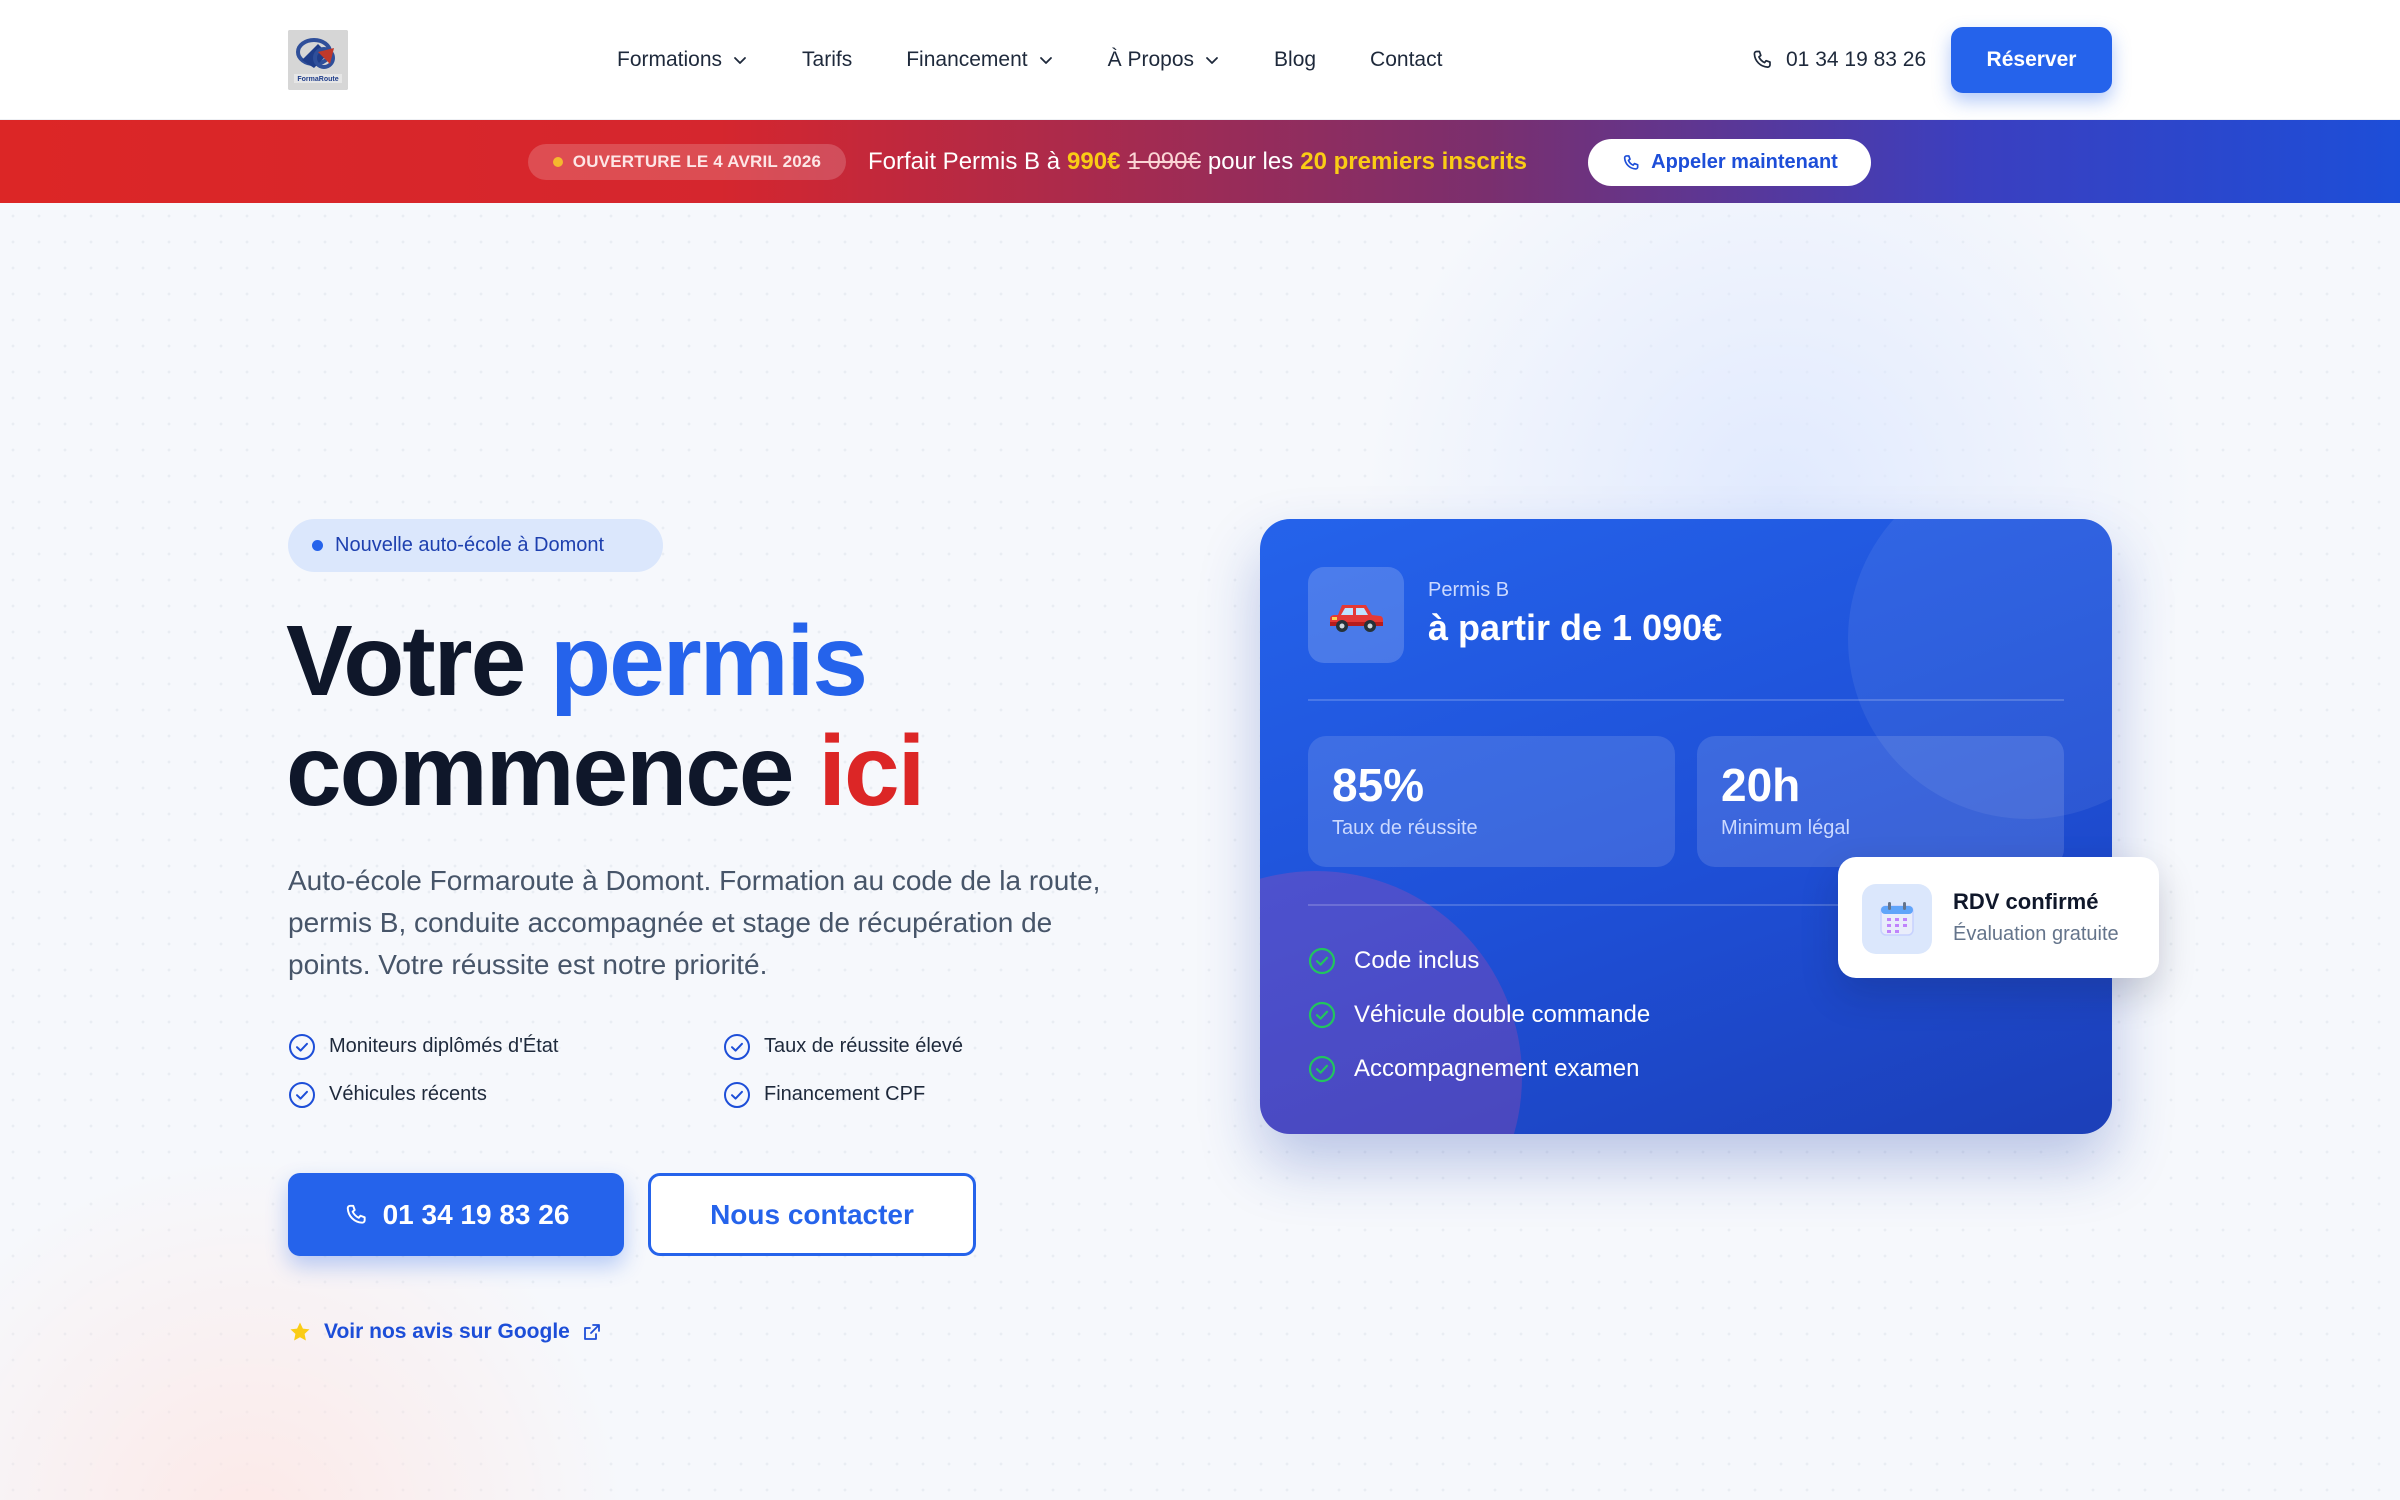 This screenshot has height=1500, width=2400. I want to click on nav-financement-label: Financement, so click(967, 59).